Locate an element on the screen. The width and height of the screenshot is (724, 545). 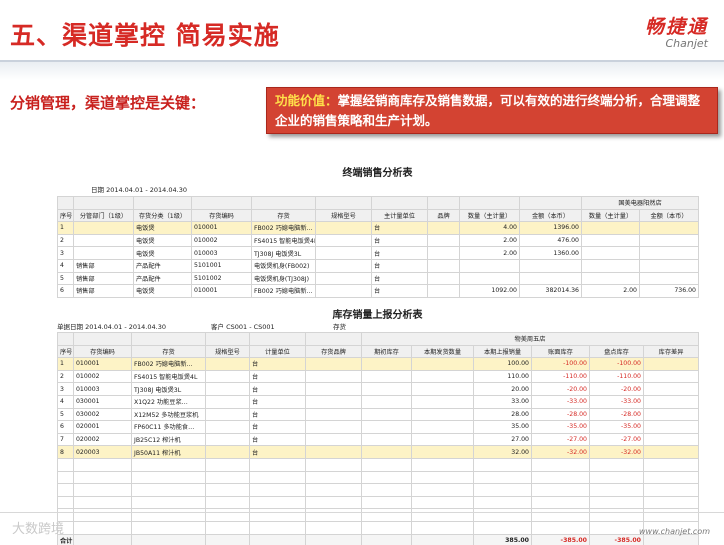
table-cell: 020003 is located at coordinates (102, 452).